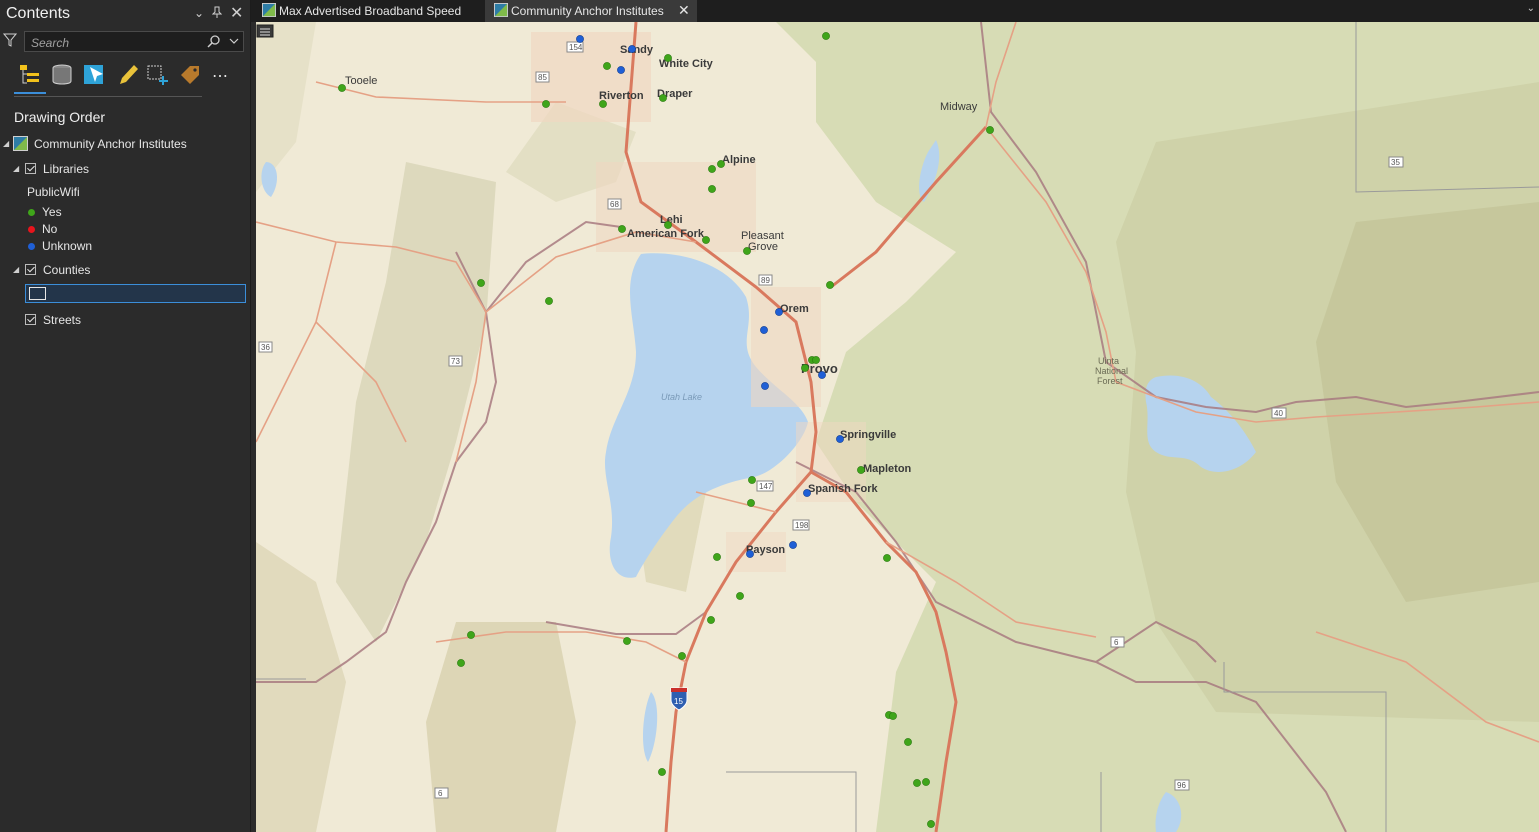  Describe the element at coordinates (53, 192) in the screenshot. I see `legend-field-name: PublicWifi` at that location.